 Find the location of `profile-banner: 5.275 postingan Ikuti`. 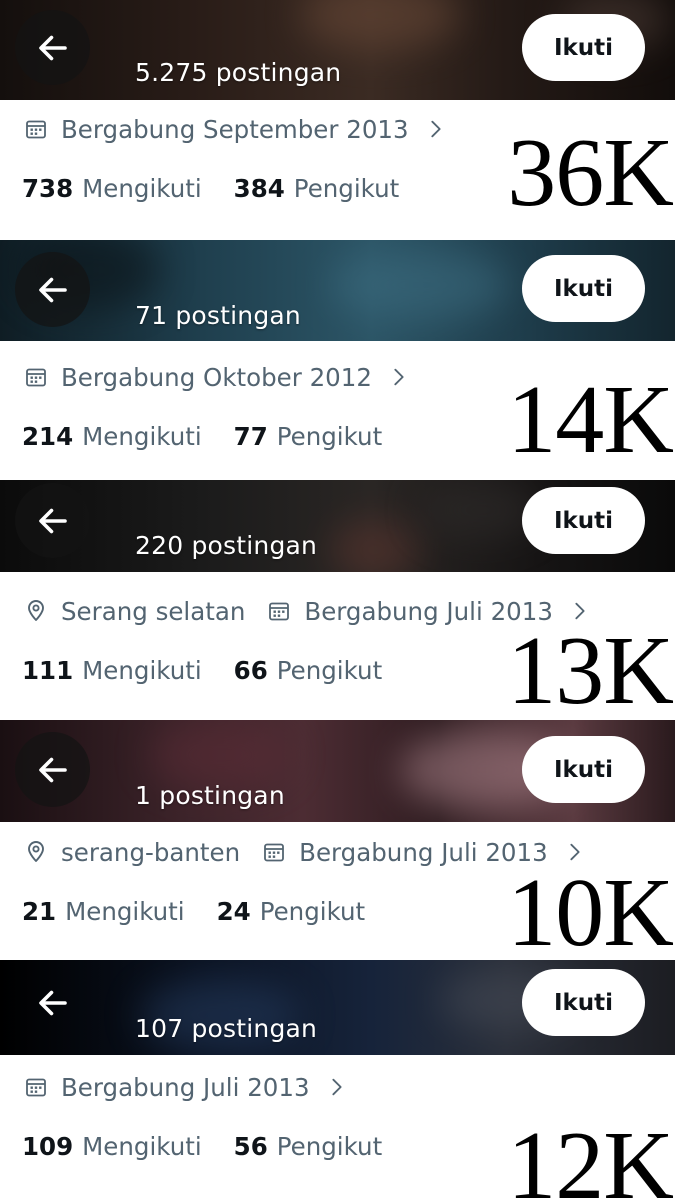

profile-banner: 5.275 postingan Ikuti is located at coordinates (337, 50).